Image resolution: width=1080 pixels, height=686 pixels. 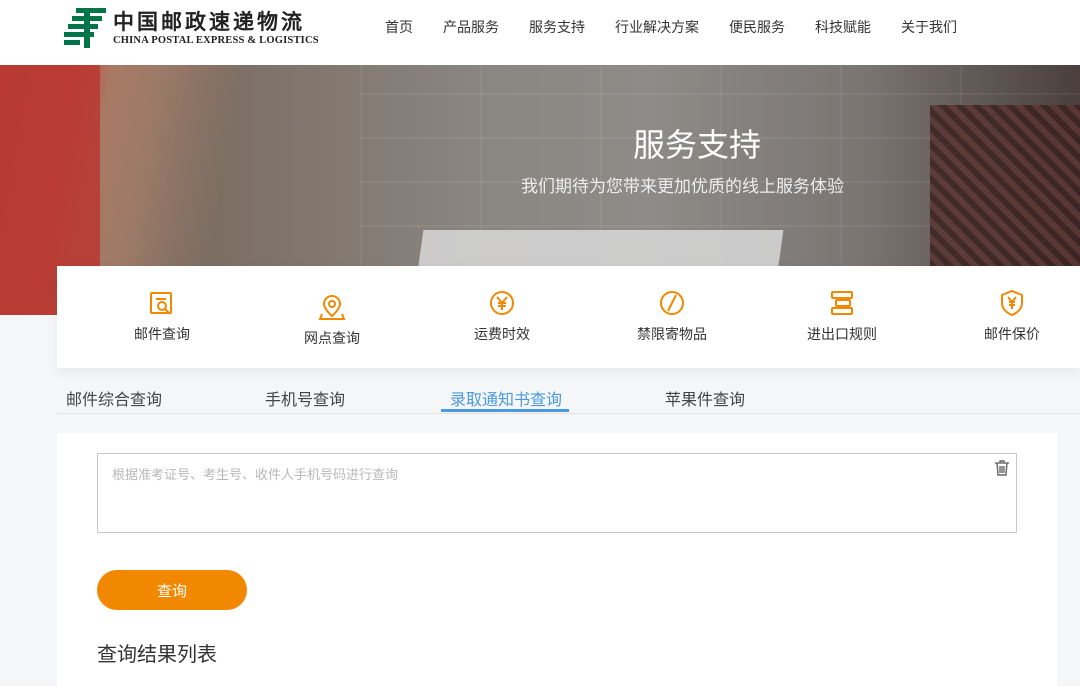 What do you see at coordinates (332, 339) in the screenshot?
I see `service-label: 网点查询` at bounding box center [332, 339].